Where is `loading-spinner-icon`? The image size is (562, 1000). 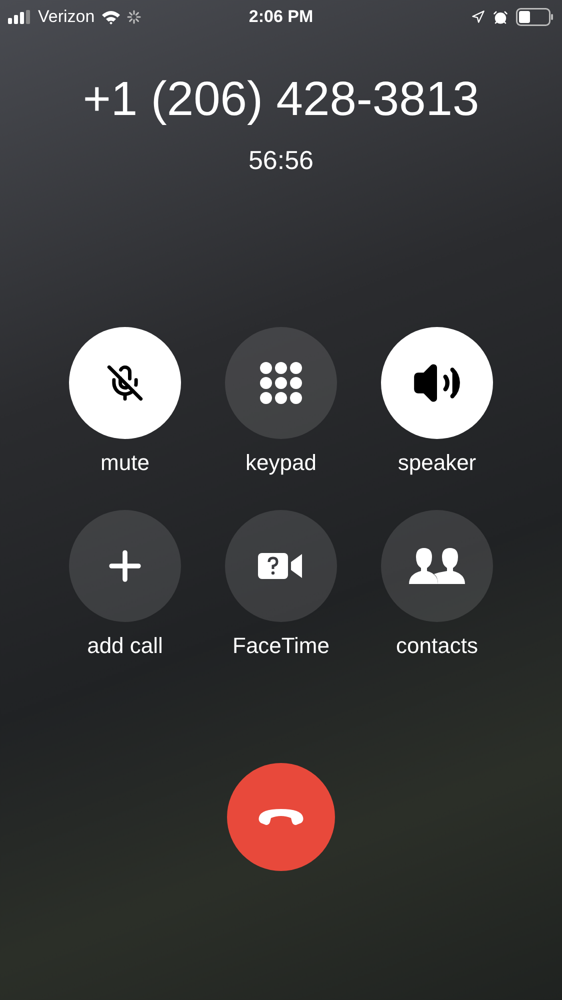 loading-spinner-icon is located at coordinates (133, 17).